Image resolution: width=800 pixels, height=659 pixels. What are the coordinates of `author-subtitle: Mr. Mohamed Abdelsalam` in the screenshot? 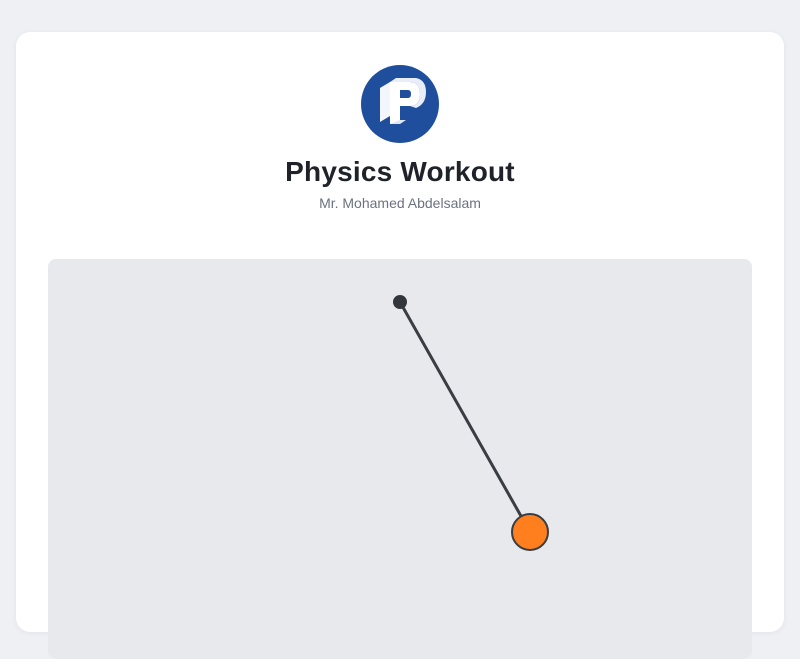 It's located at (400, 203).